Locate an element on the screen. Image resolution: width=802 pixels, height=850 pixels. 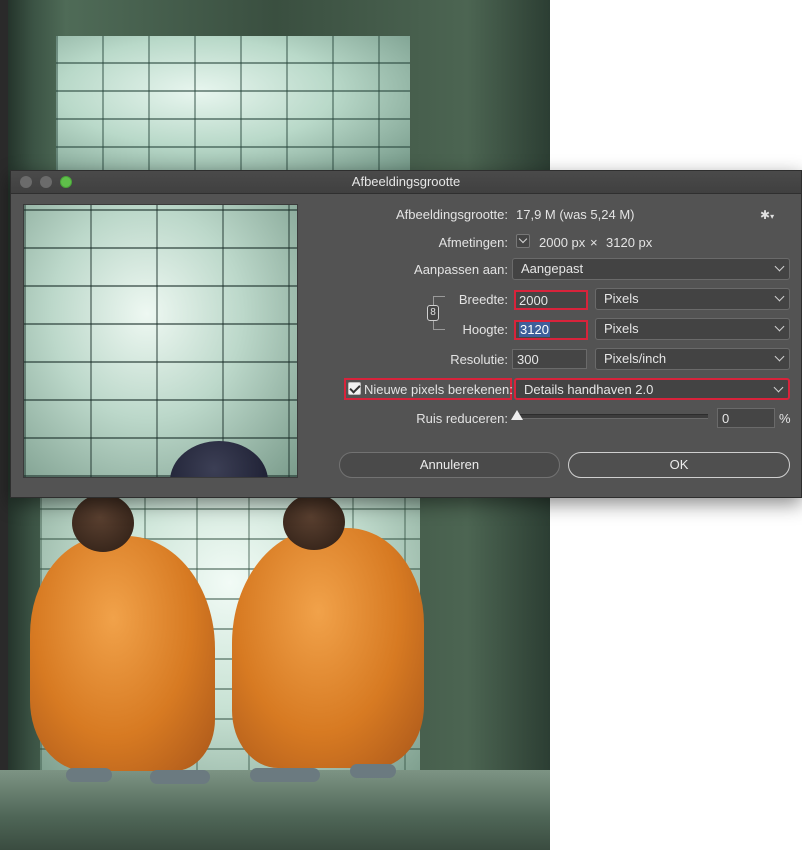
fit-to-label: Aanpassen aan: is located at coordinates (461, 269).